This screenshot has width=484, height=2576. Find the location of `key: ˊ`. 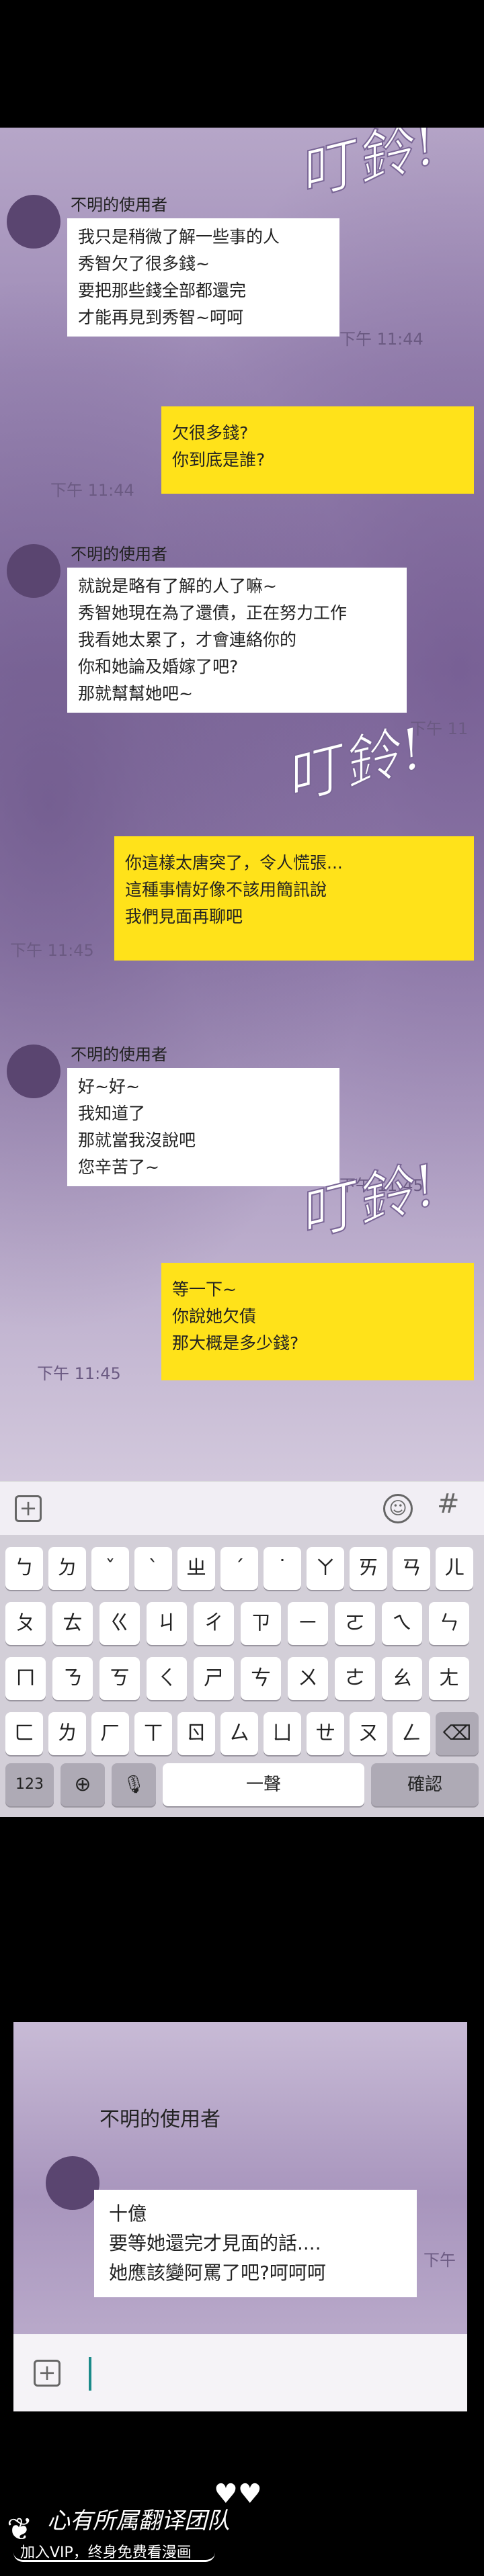

key: ˊ is located at coordinates (239, 1569).